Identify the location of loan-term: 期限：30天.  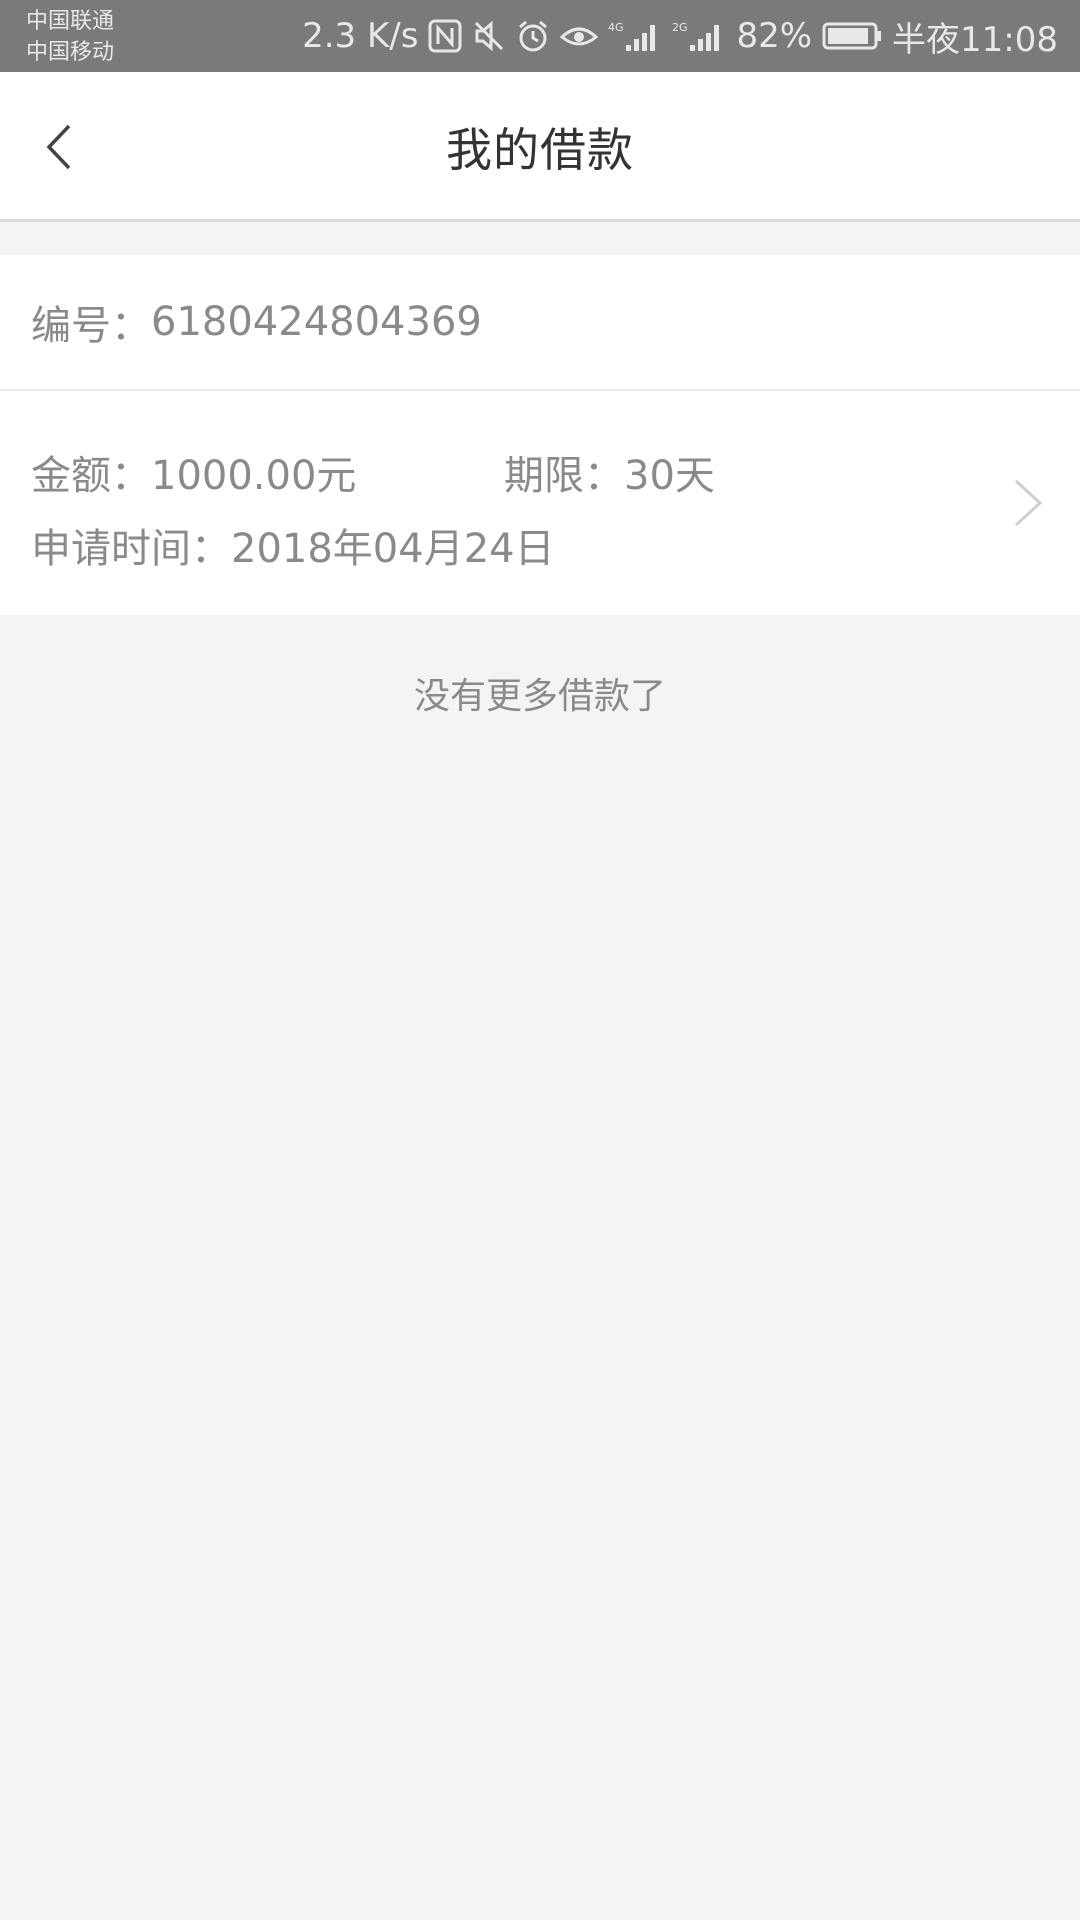
(609, 472).